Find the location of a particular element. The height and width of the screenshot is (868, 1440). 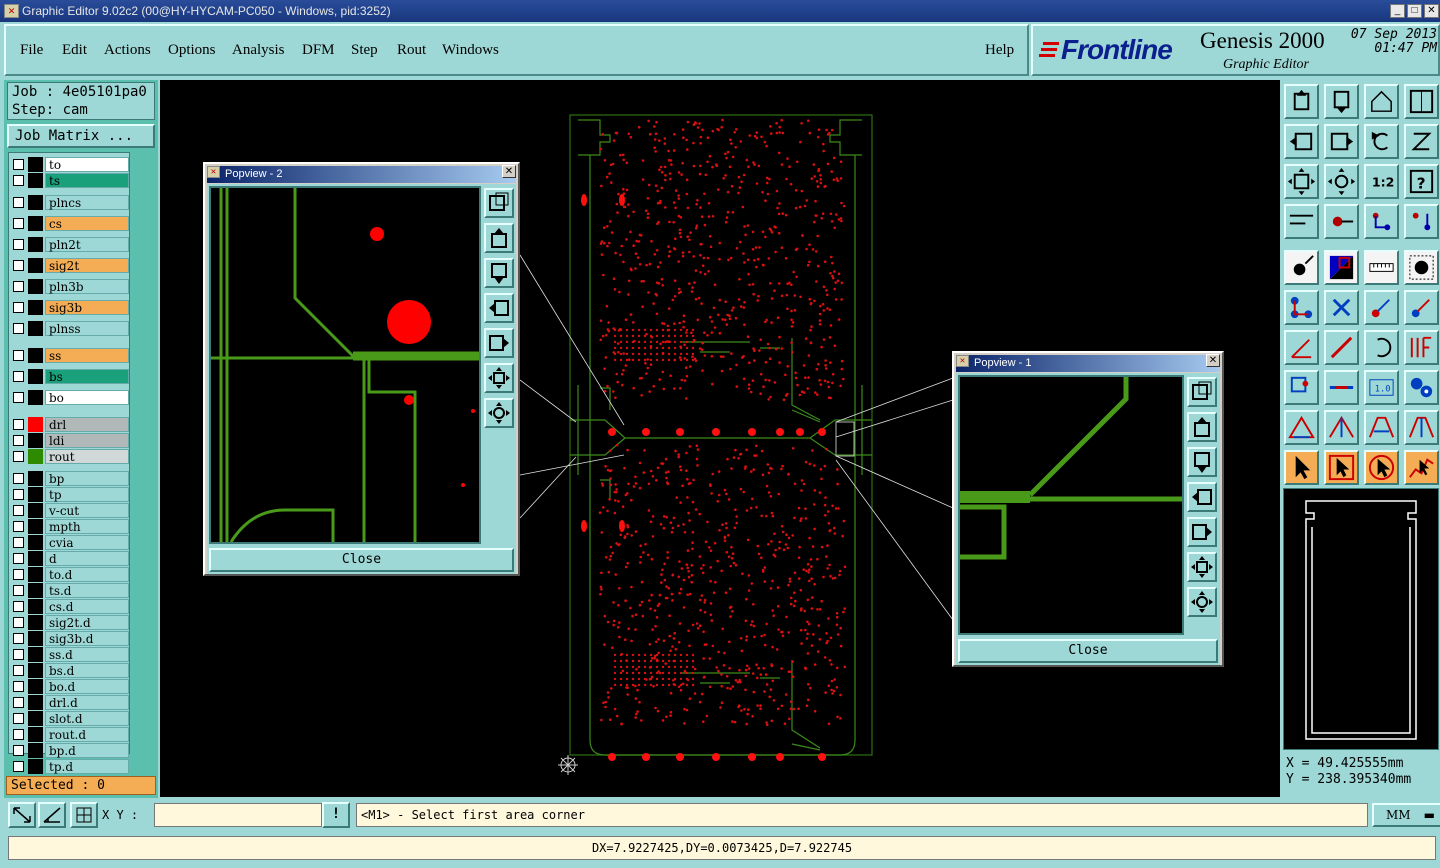

arc-rotate-button is located at coordinates (1381, 347).